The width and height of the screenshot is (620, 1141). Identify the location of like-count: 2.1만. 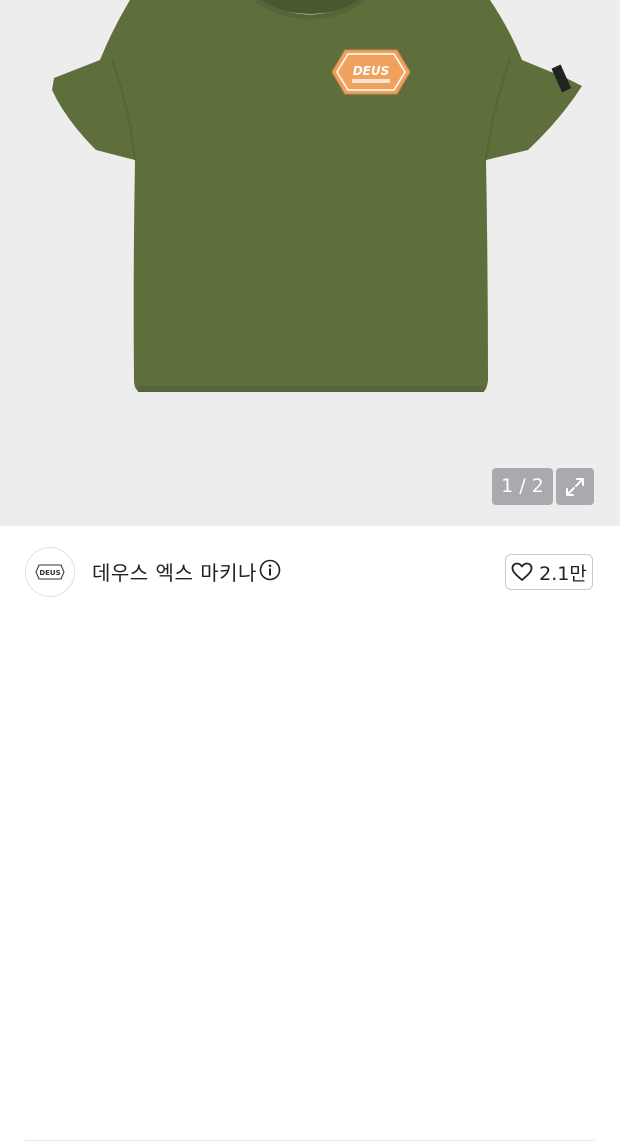
(563, 573).